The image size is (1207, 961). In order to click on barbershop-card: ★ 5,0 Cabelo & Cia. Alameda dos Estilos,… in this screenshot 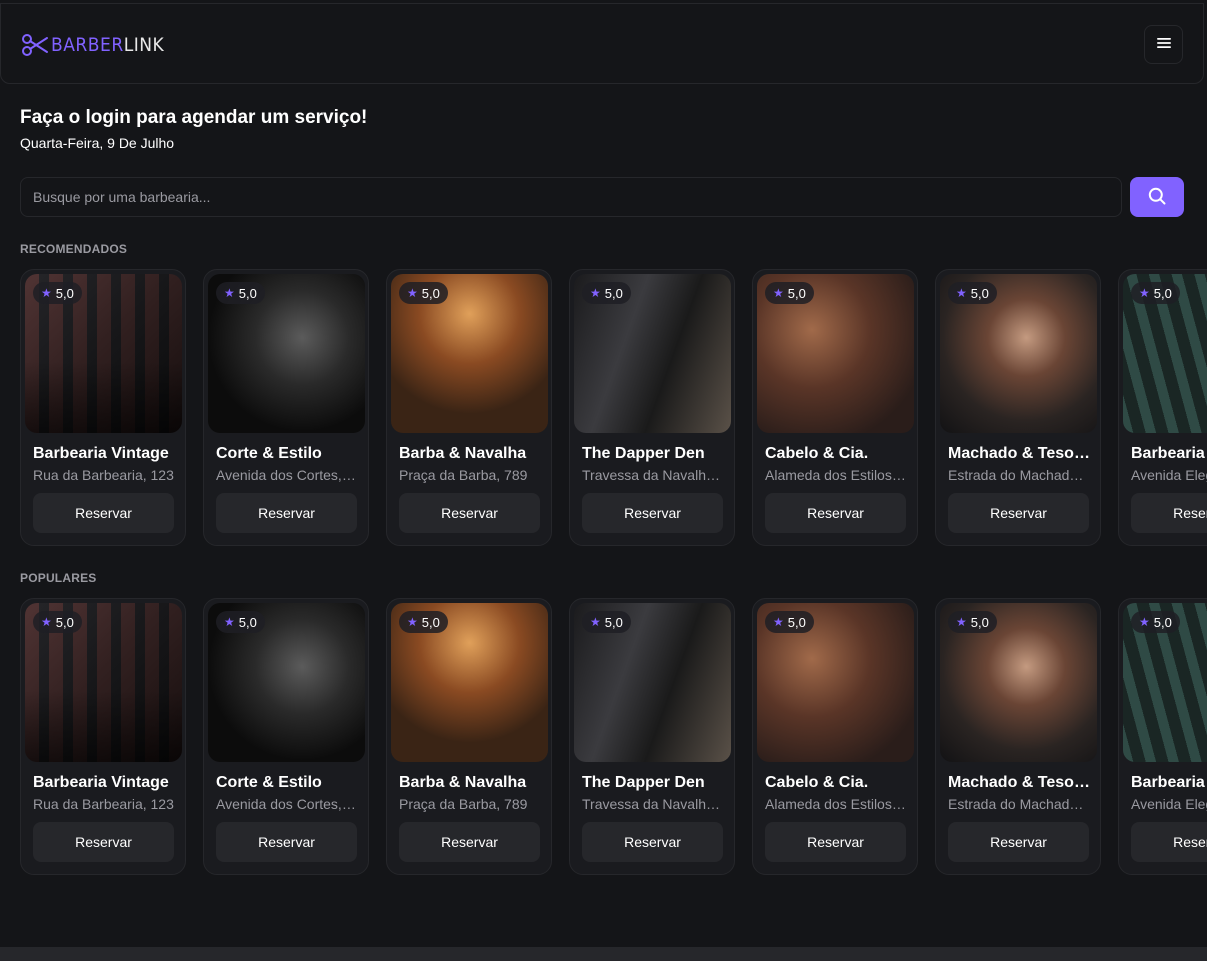, I will do `click(835, 736)`.